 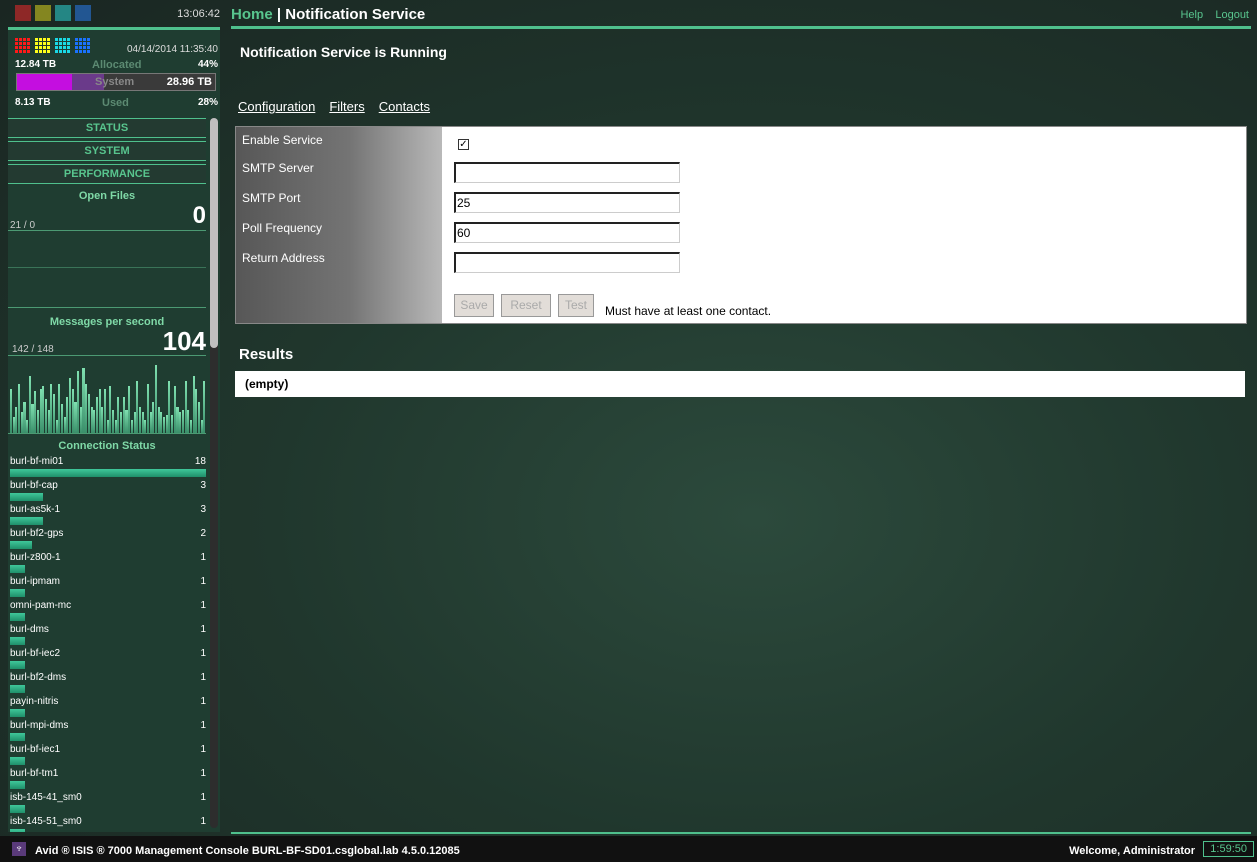 What do you see at coordinates (1232, 15) in the screenshot?
I see `logout-link: Logout` at bounding box center [1232, 15].